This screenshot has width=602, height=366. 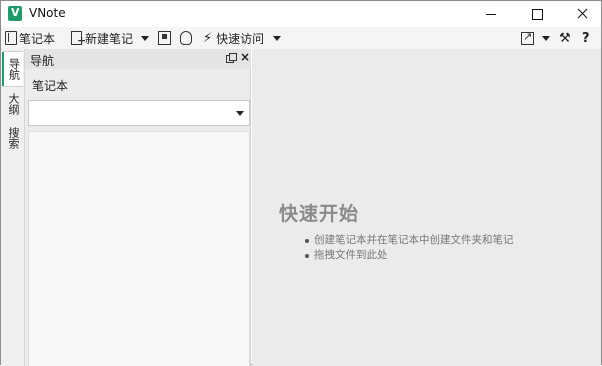 What do you see at coordinates (301, 38) in the screenshot?
I see `main-toolbar: 笔记本 新建笔记 ⚡︎ 快速访问 ⚒ ?` at bounding box center [301, 38].